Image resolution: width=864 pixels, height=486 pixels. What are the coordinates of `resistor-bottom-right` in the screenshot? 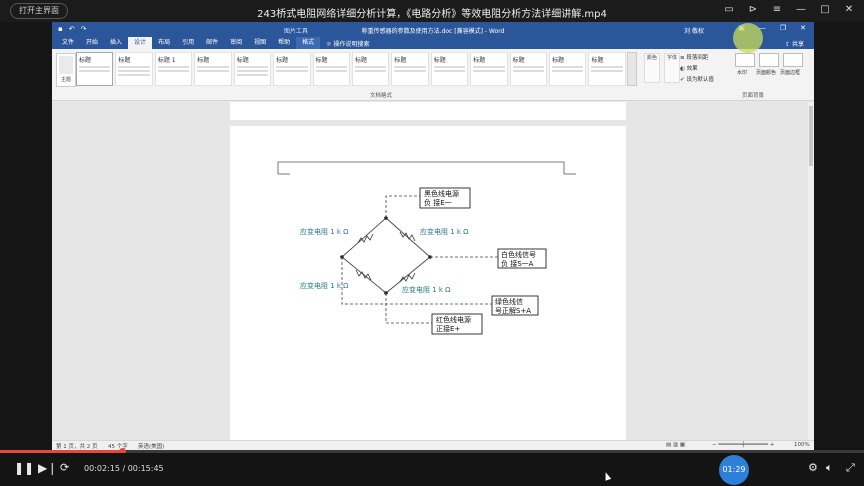 It's located at (407, 277).